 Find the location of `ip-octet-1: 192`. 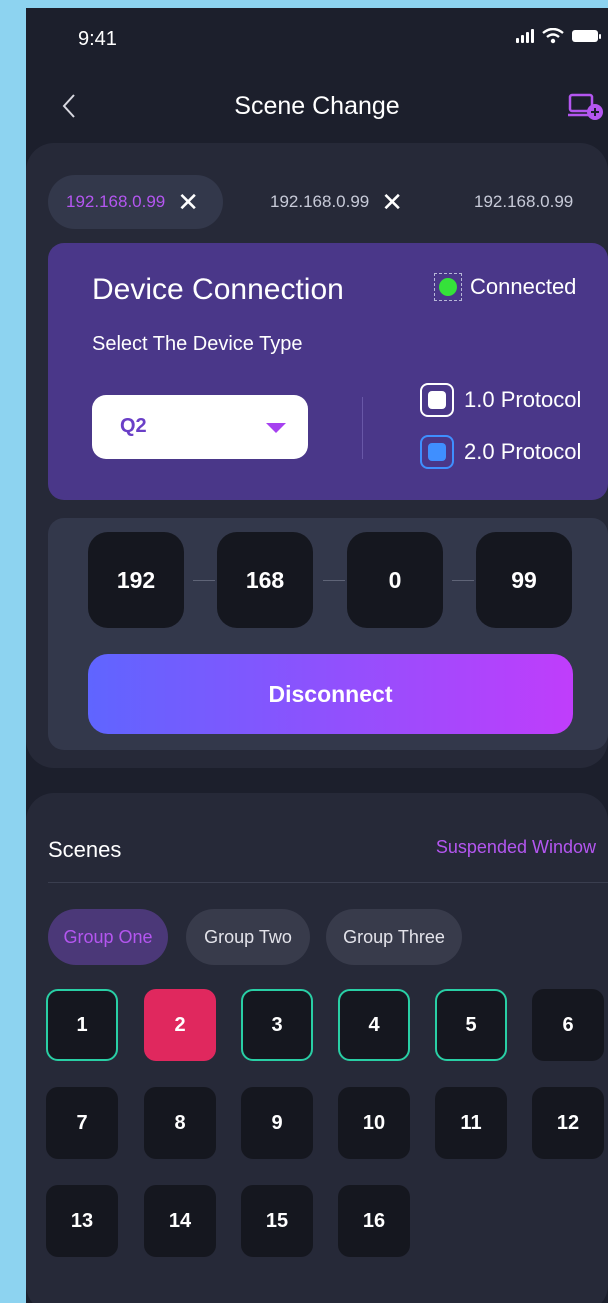

ip-octet-1: 192 is located at coordinates (136, 580).